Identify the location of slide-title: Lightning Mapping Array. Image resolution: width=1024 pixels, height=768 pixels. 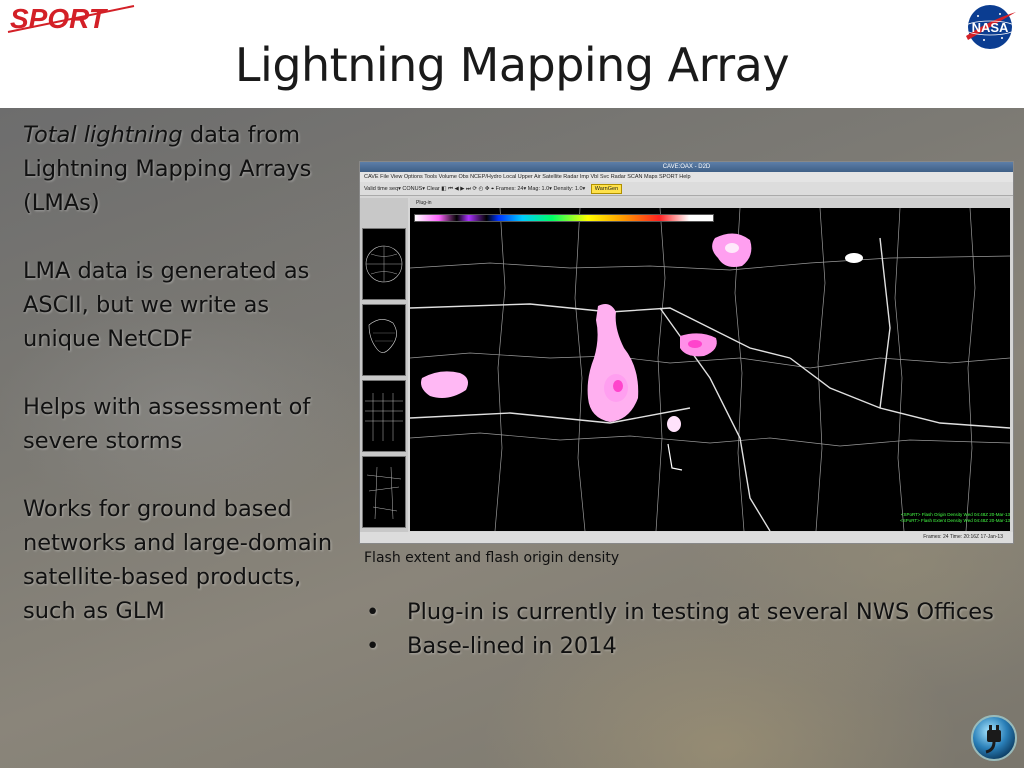
(512, 65).